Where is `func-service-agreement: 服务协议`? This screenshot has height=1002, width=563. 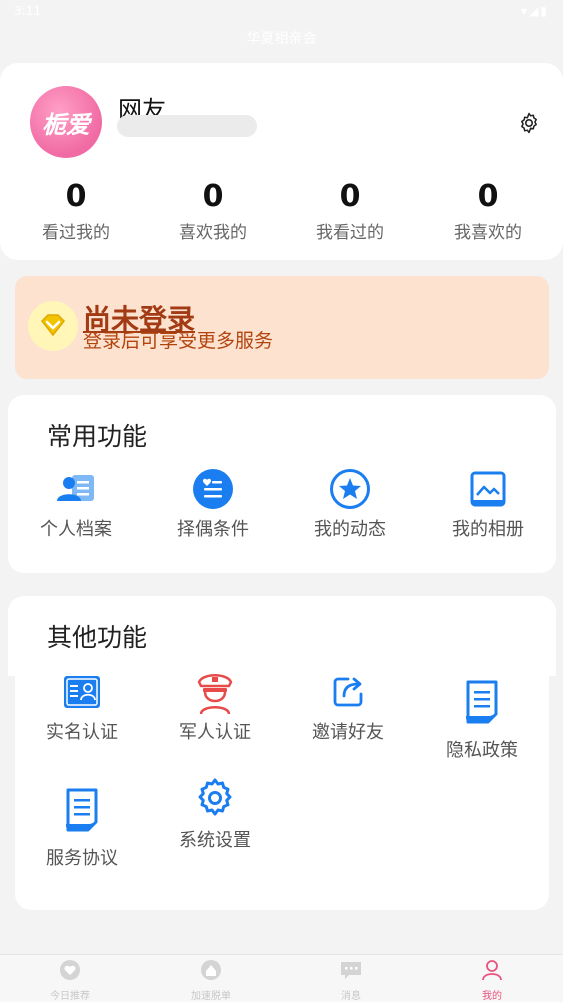
func-service-agreement: 服务协议 is located at coordinates (82, 828).